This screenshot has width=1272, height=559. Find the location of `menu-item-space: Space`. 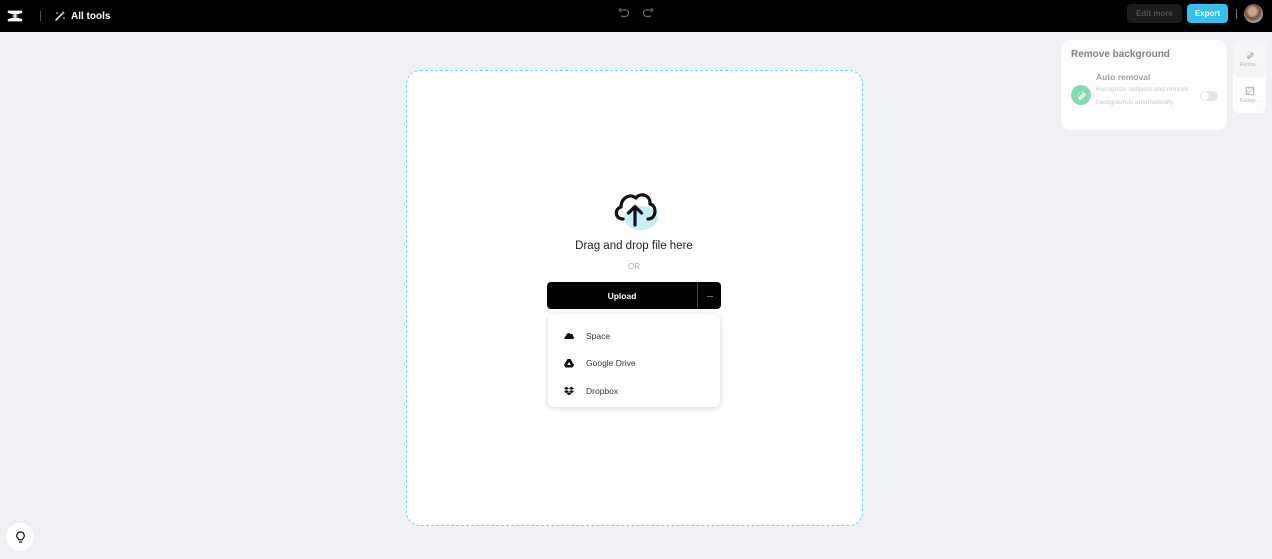

menu-item-space: Space is located at coordinates (634, 336).